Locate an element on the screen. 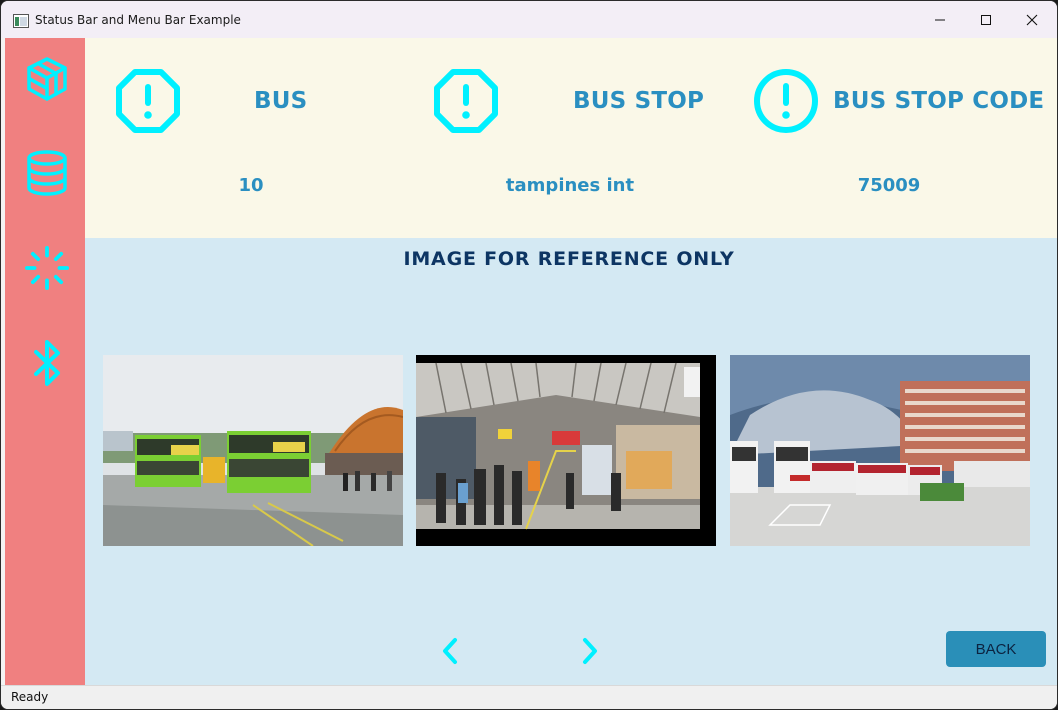 Image resolution: width=1058 pixels, height=710 pixels. sidebar-item-bluetooth is located at coordinates (47, 363).